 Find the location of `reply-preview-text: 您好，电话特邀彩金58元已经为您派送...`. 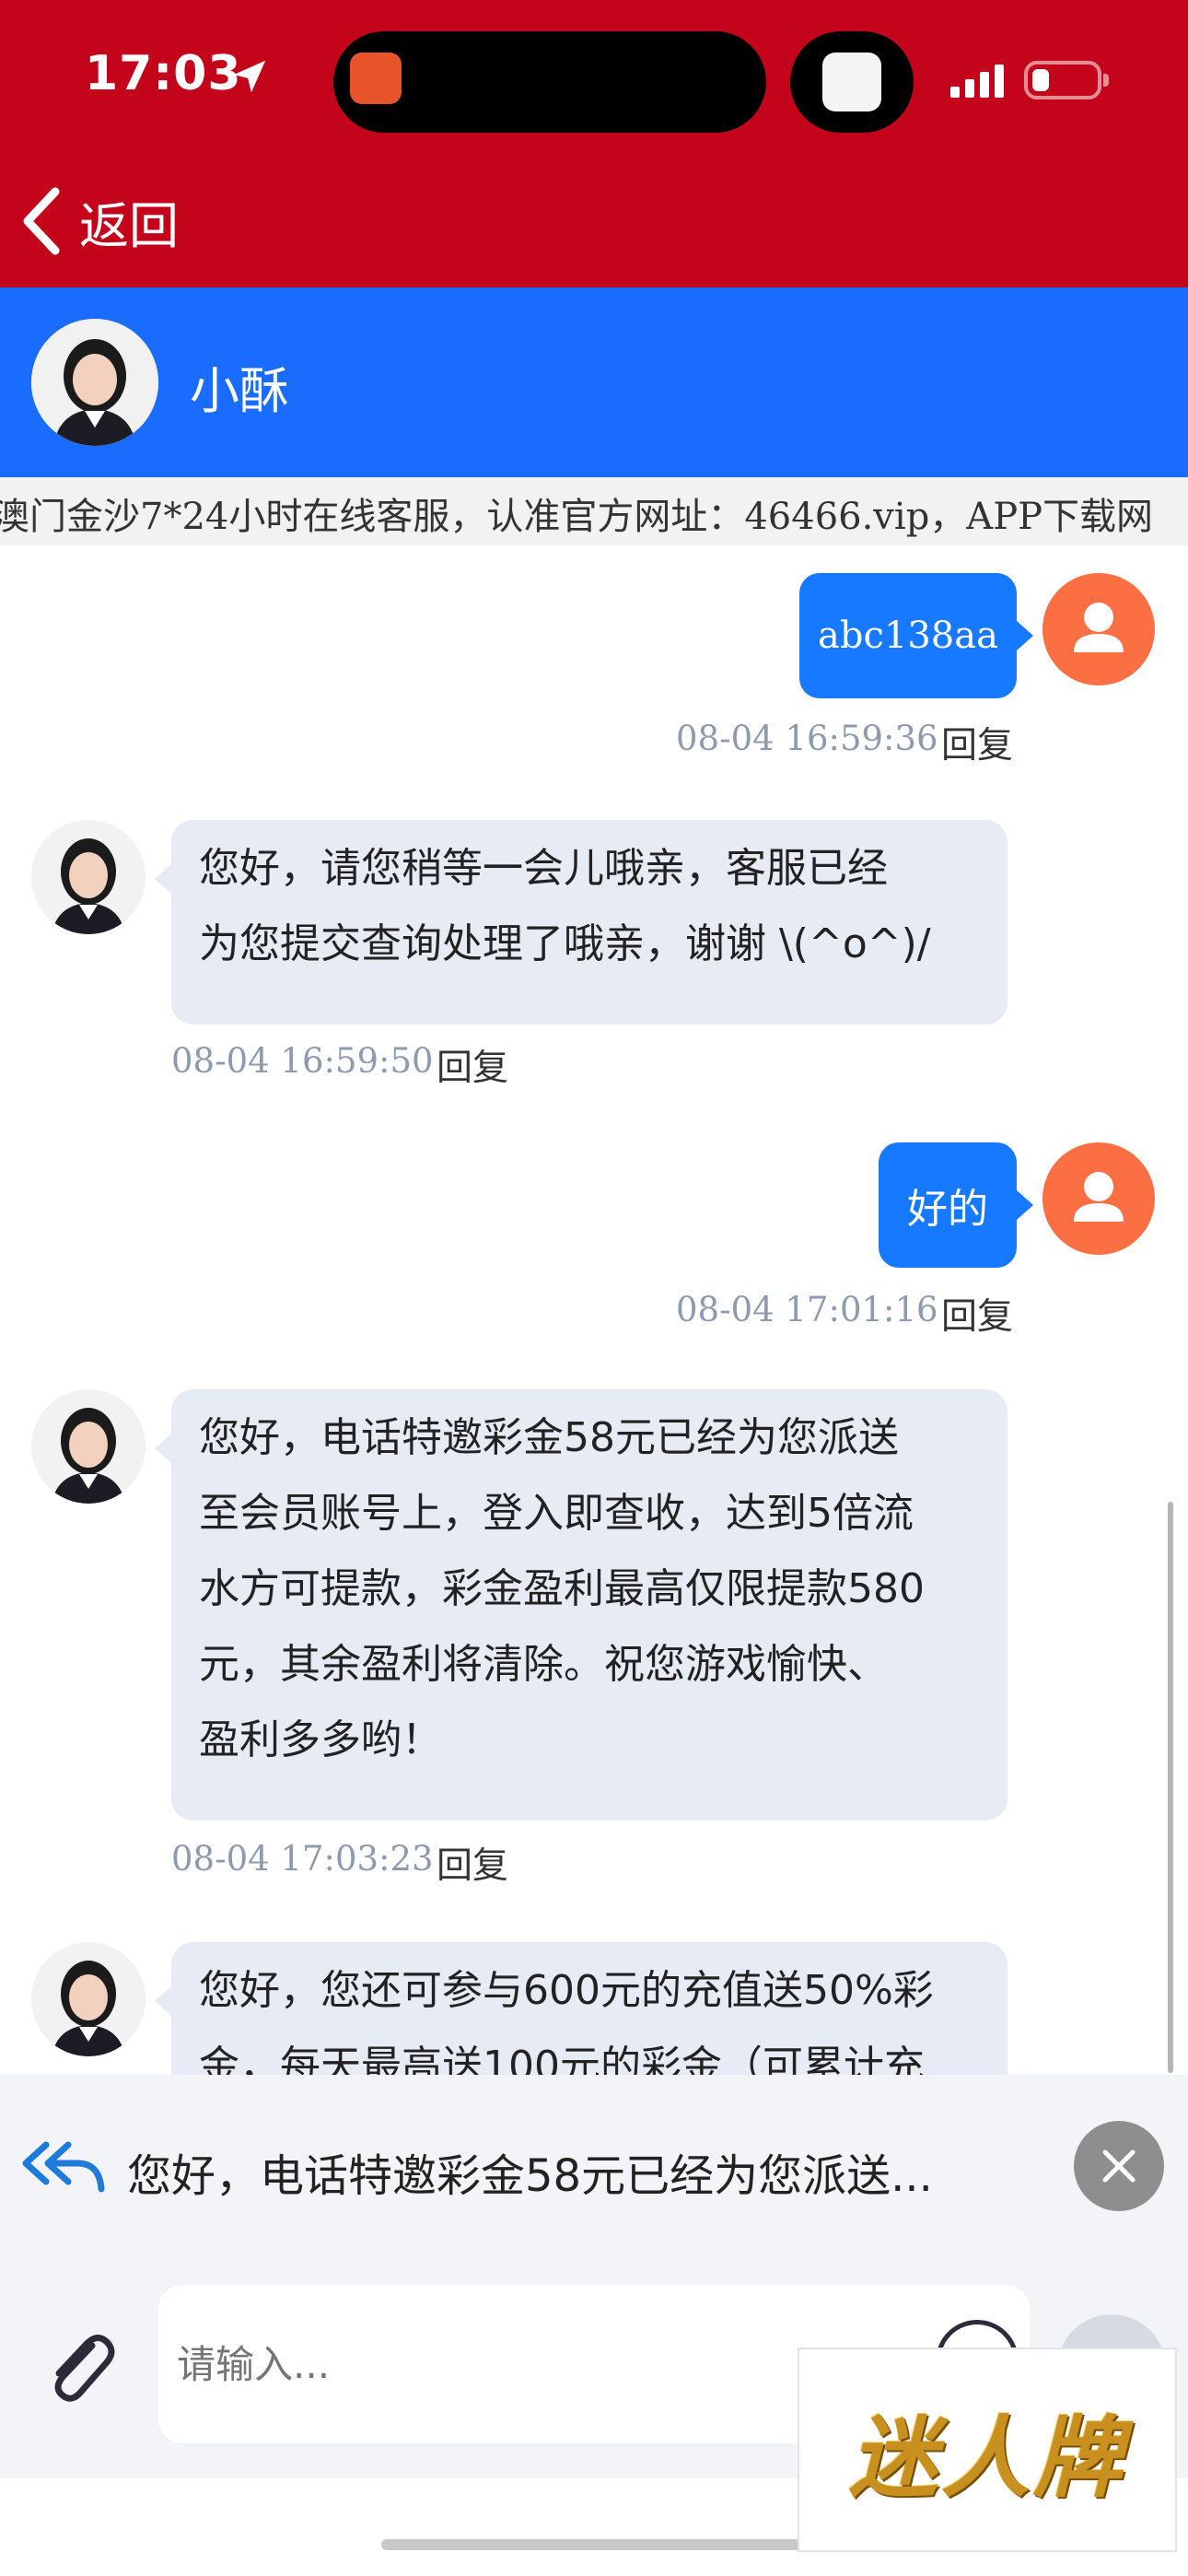

reply-preview-text: 您好，电话特邀彩金58元已经为您派送... is located at coordinates (530, 2176).